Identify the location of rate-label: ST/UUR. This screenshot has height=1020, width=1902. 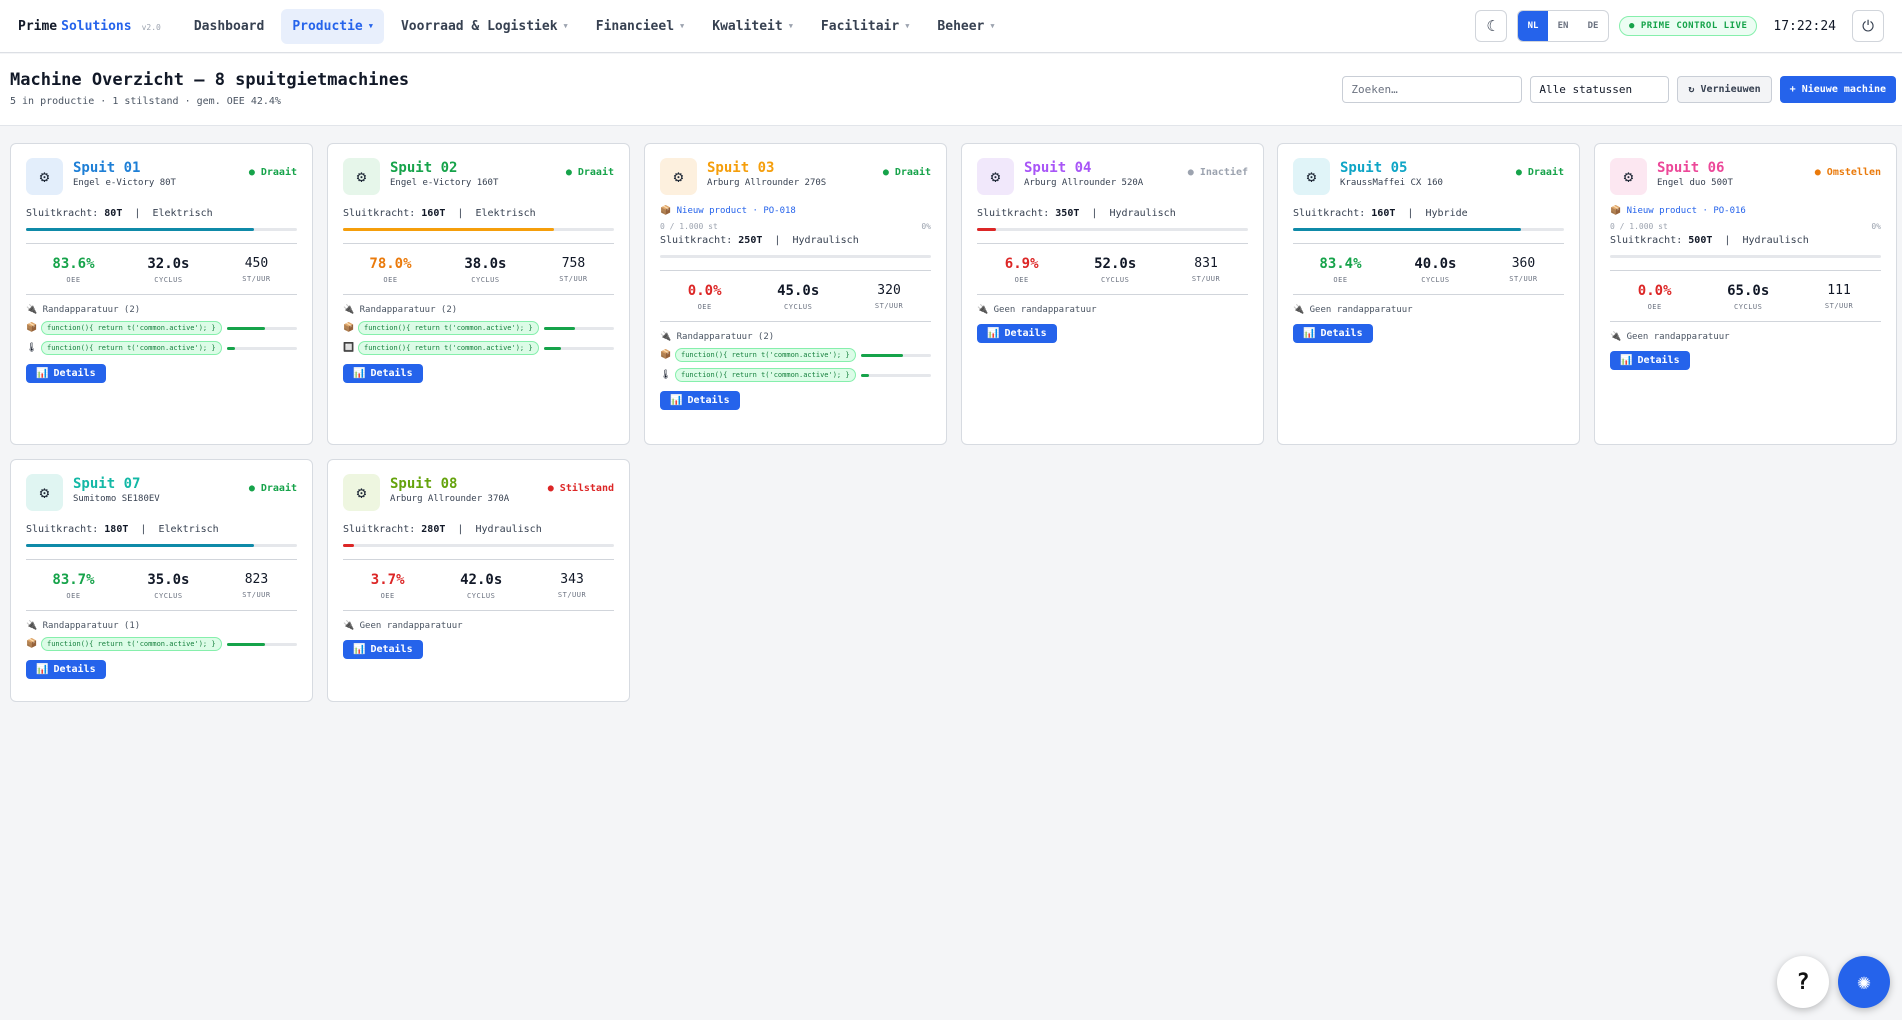
(1839, 306).